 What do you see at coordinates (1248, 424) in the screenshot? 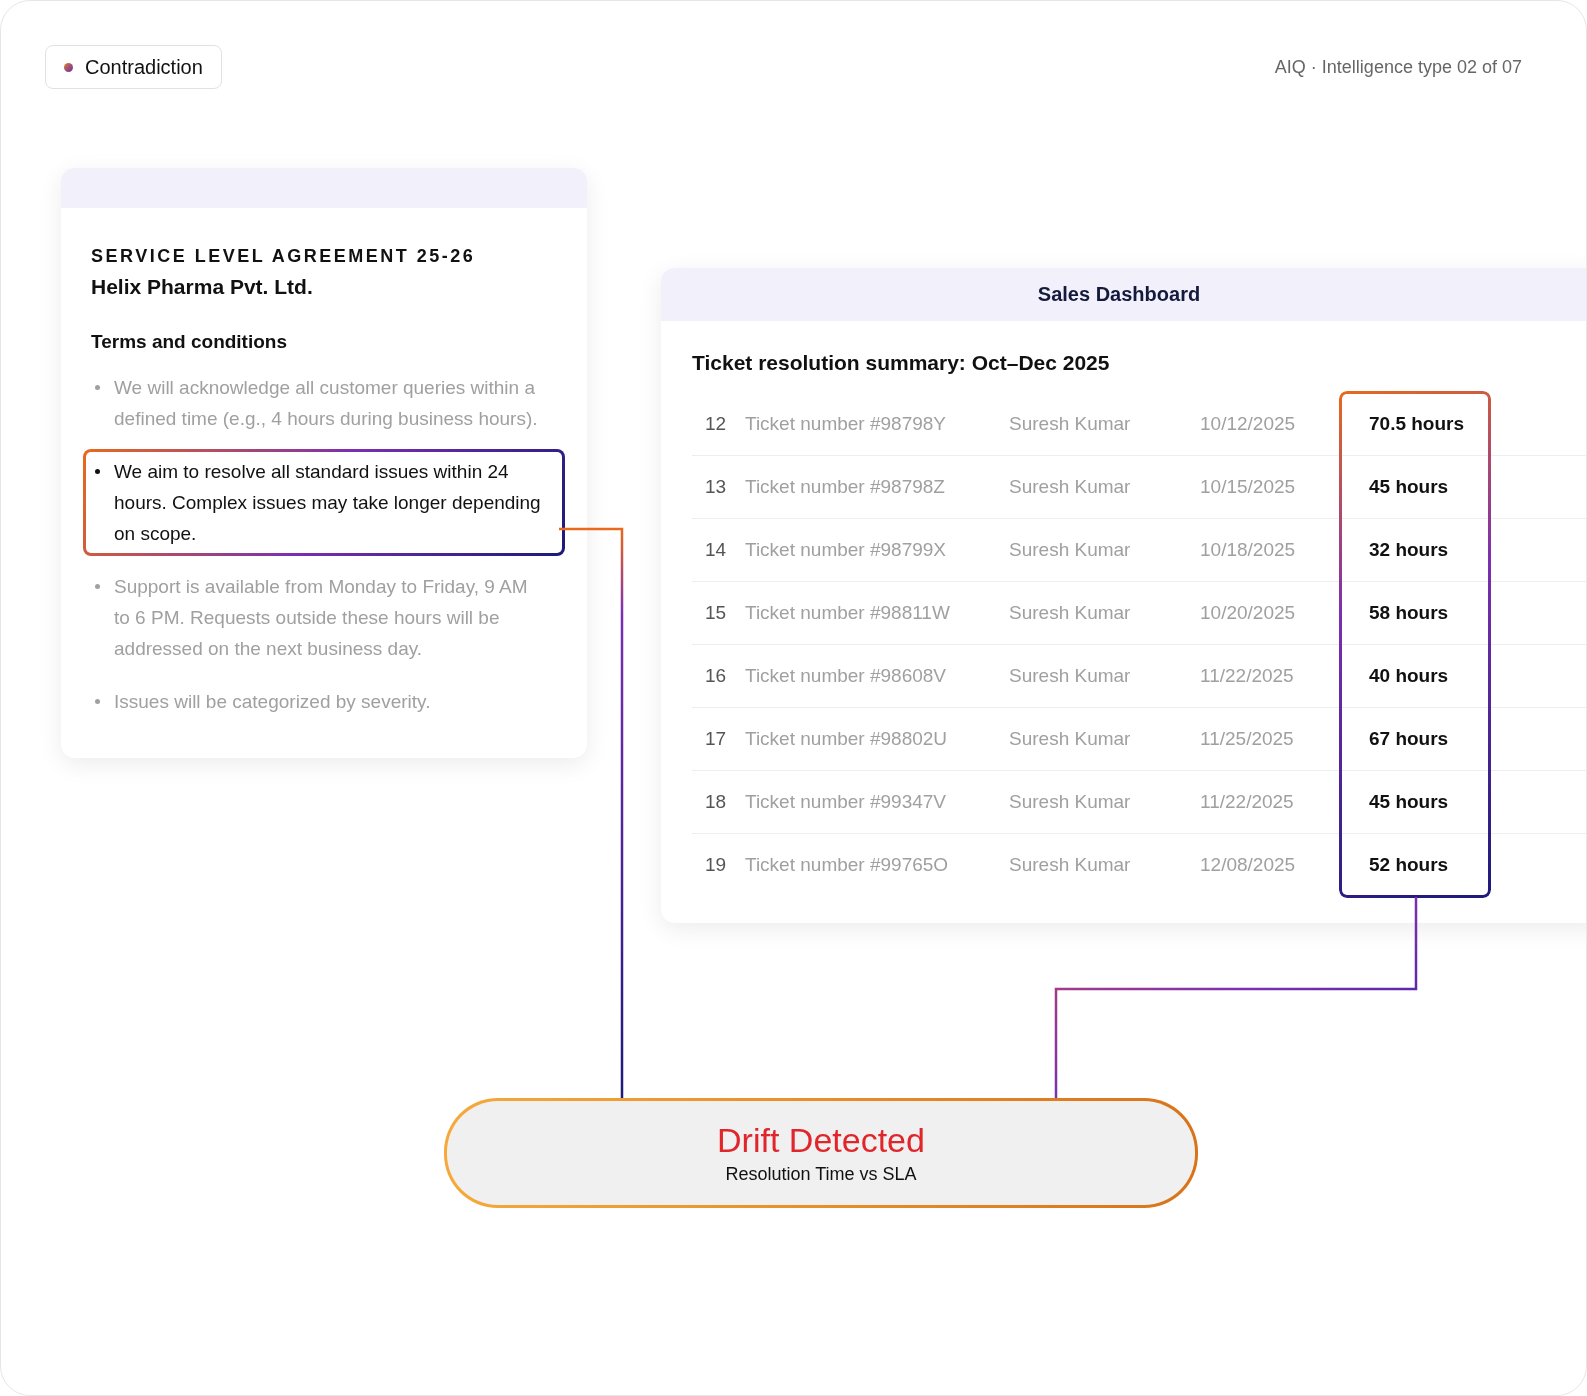
I see `table-cell-text: 10/12/2025` at bounding box center [1248, 424].